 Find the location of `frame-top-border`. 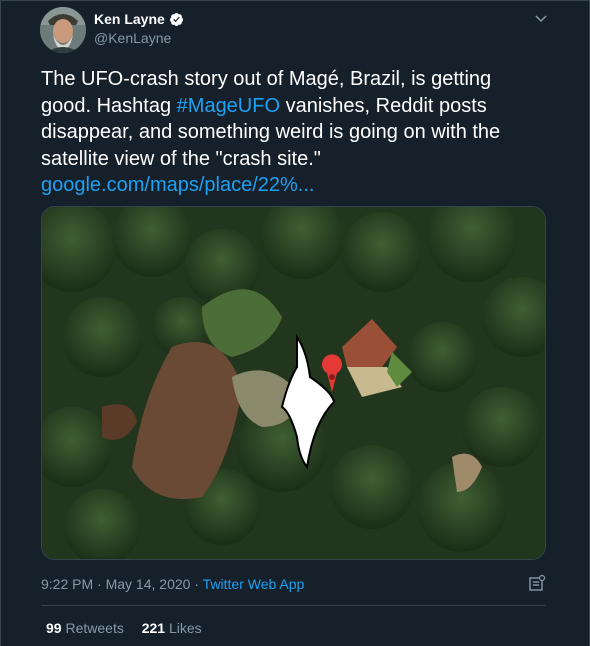

frame-top-border is located at coordinates (295, 0).